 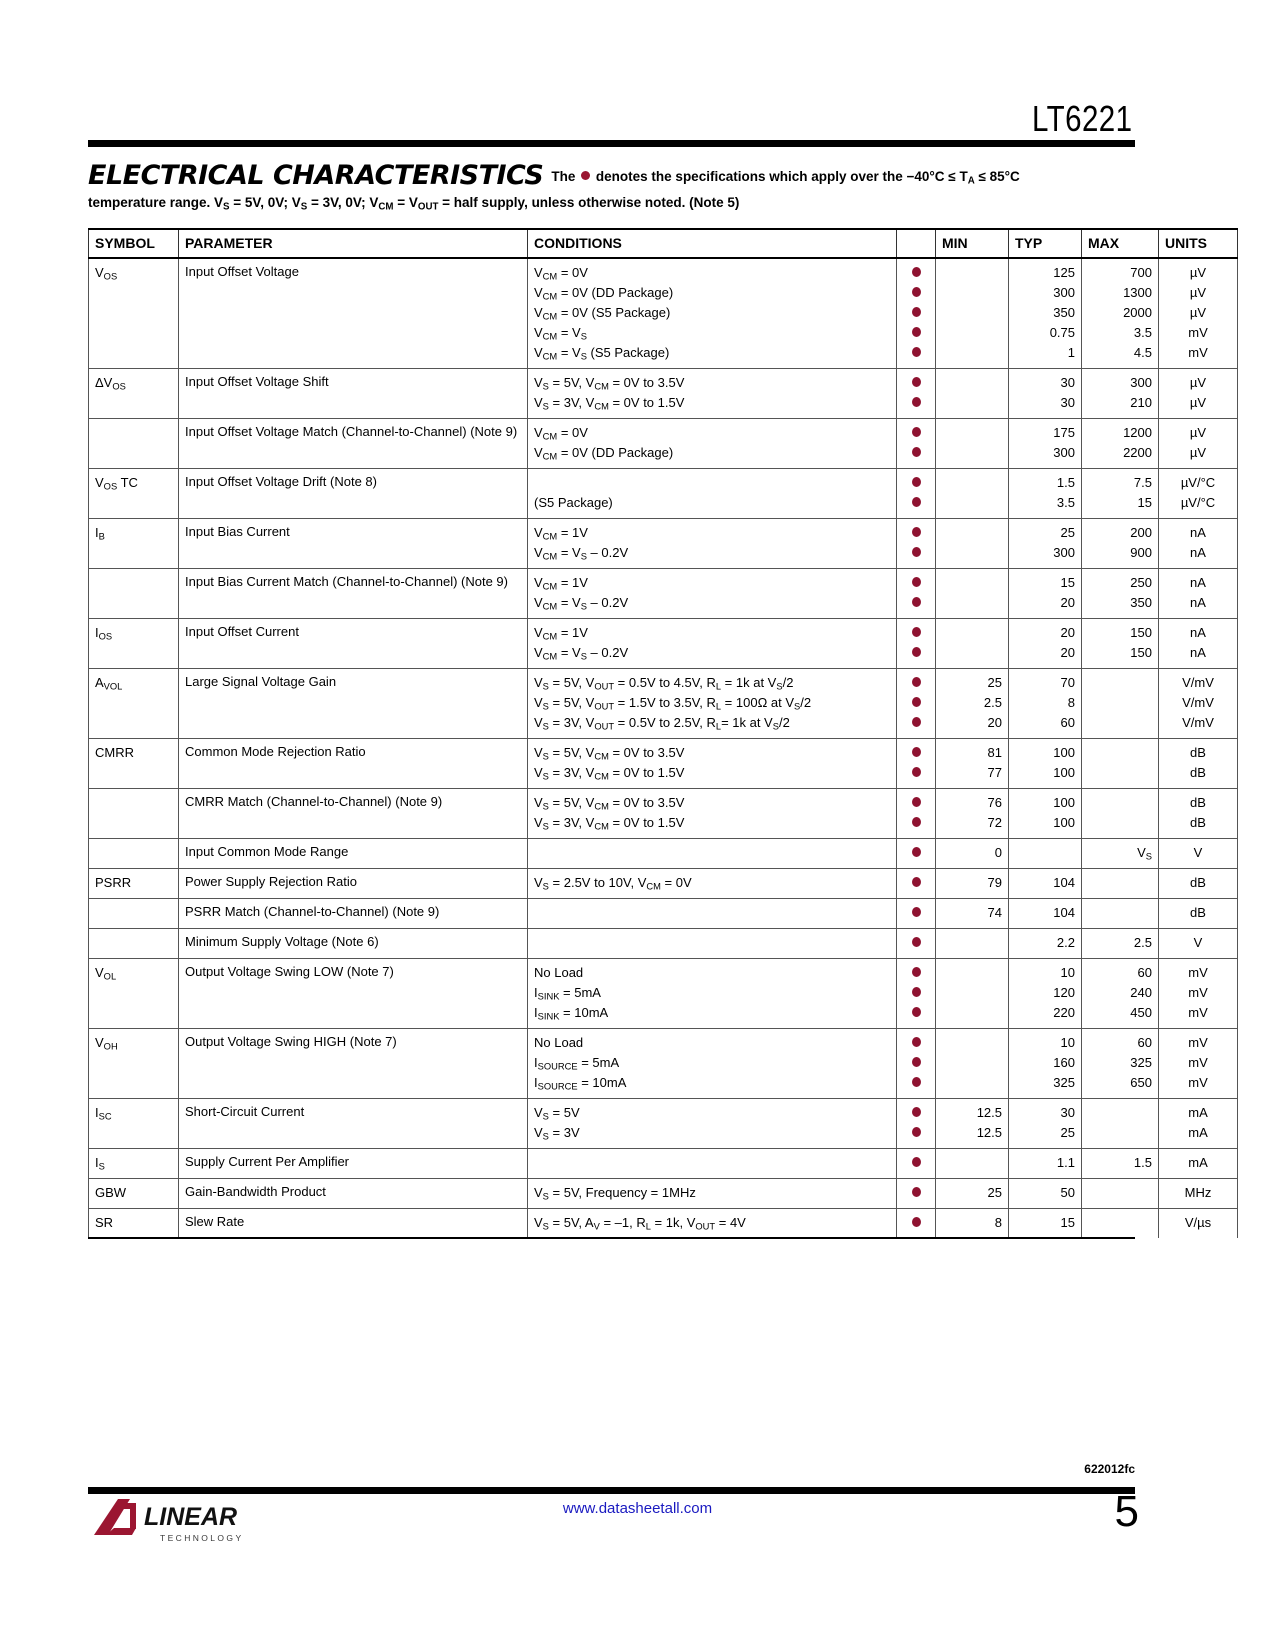 What do you see at coordinates (972, 1193) in the screenshot?
I see `cell-min: 25` at bounding box center [972, 1193].